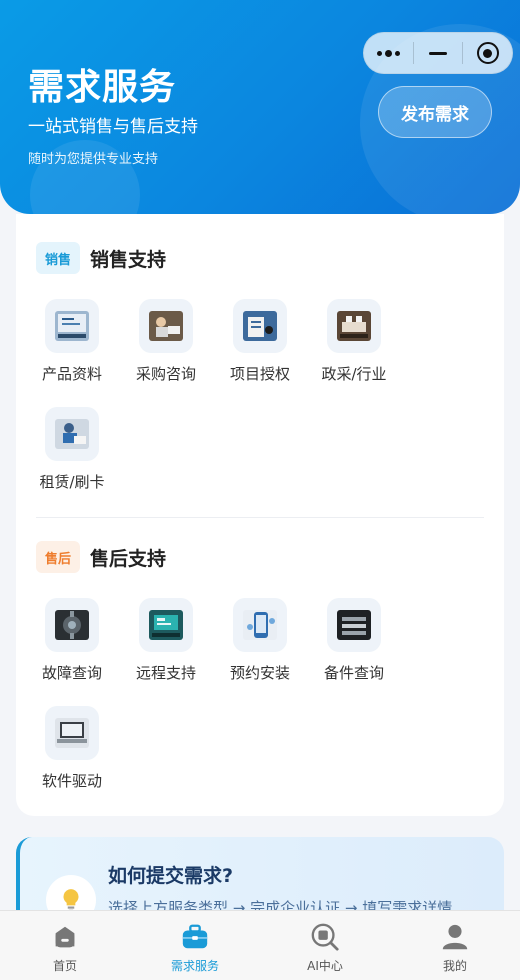  I want to click on service-item-product-docs: 产品资料, so click(72, 341).